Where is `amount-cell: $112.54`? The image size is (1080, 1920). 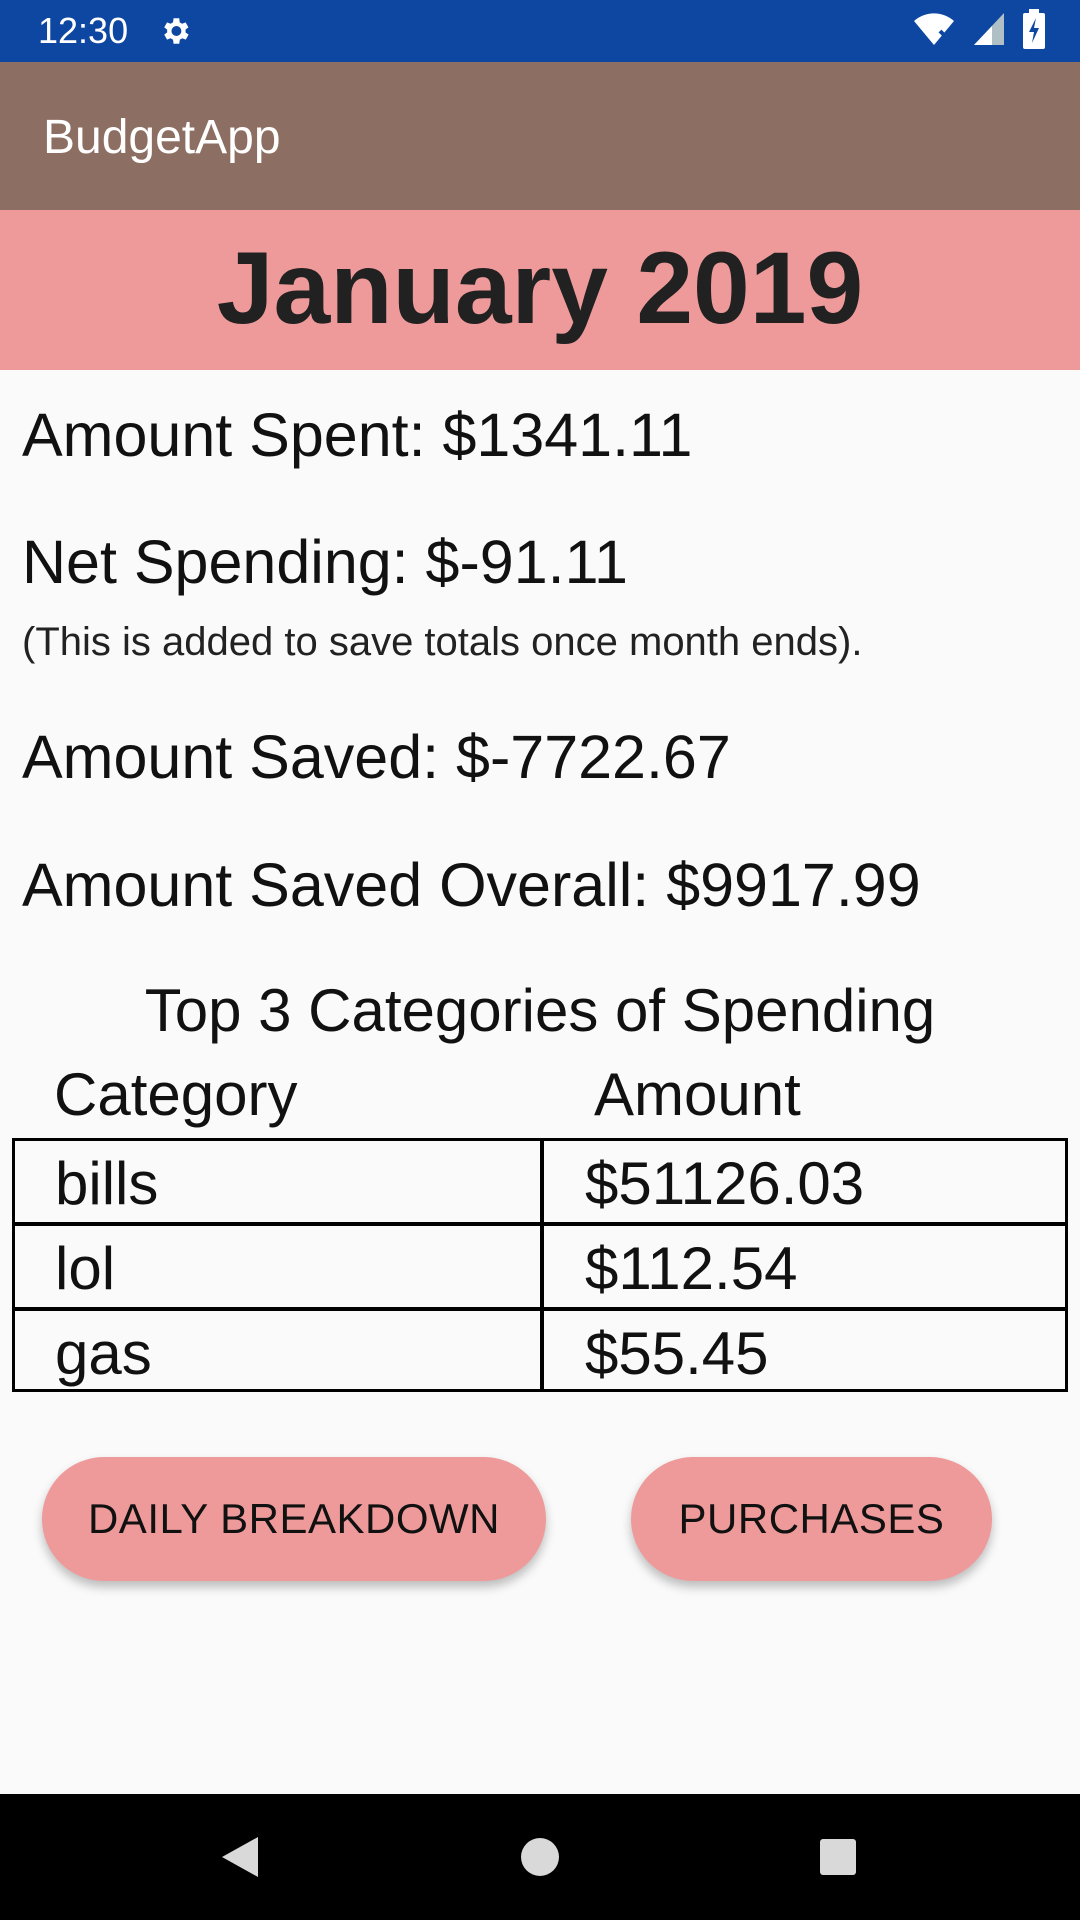
amount-cell: $112.54 is located at coordinates (691, 1268).